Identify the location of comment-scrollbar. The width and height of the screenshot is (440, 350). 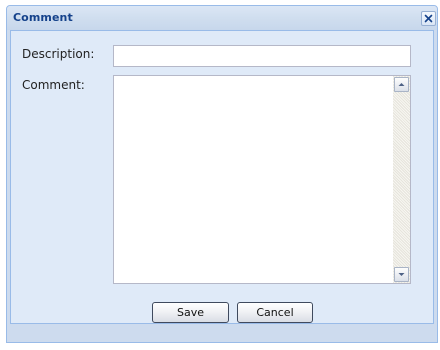
(401, 179).